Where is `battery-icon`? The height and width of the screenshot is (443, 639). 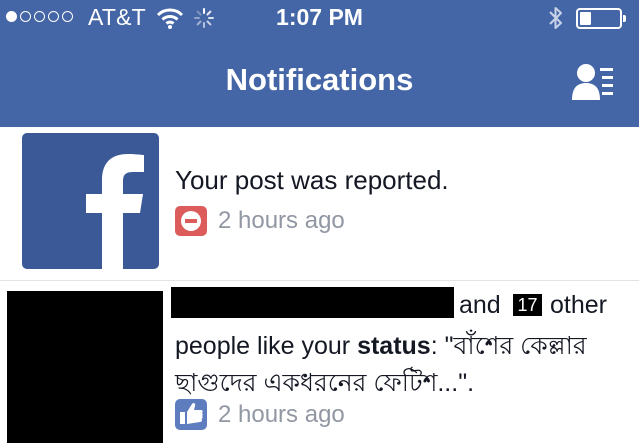
battery-icon is located at coordinates (601, 18).